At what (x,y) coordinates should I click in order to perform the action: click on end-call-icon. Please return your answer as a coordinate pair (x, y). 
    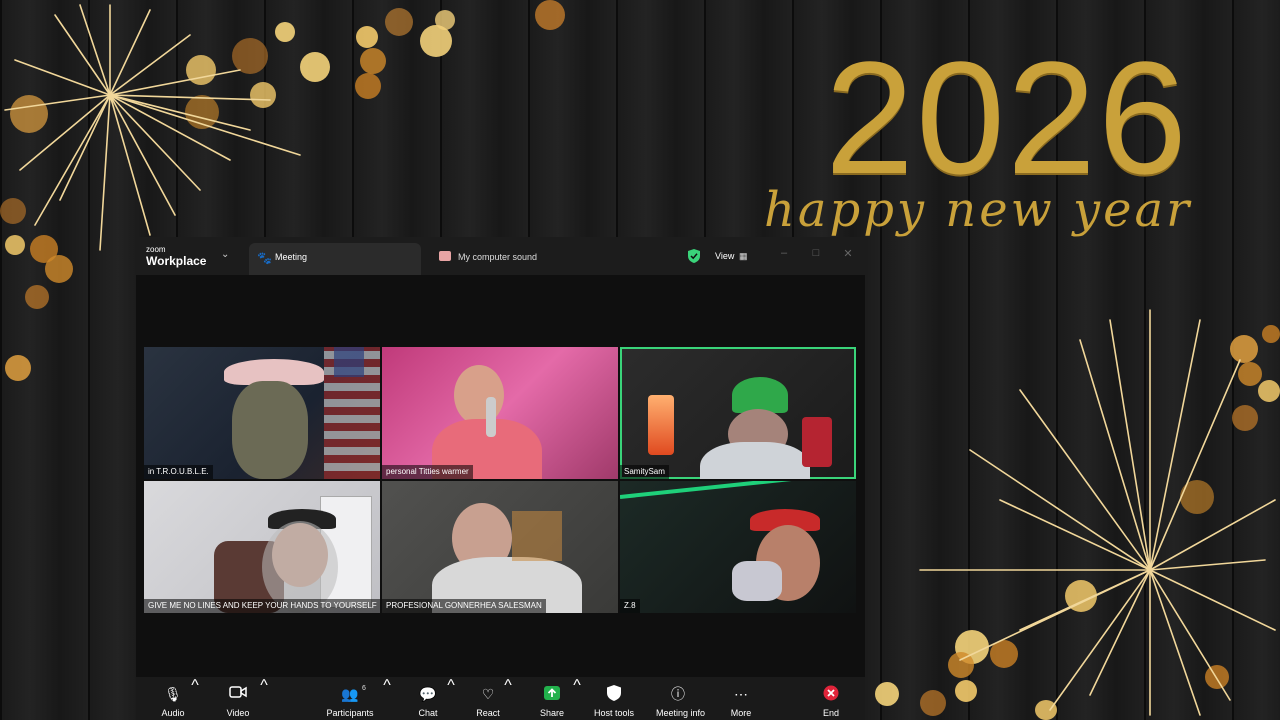
    Looking at the image, I should click on (831, 694).